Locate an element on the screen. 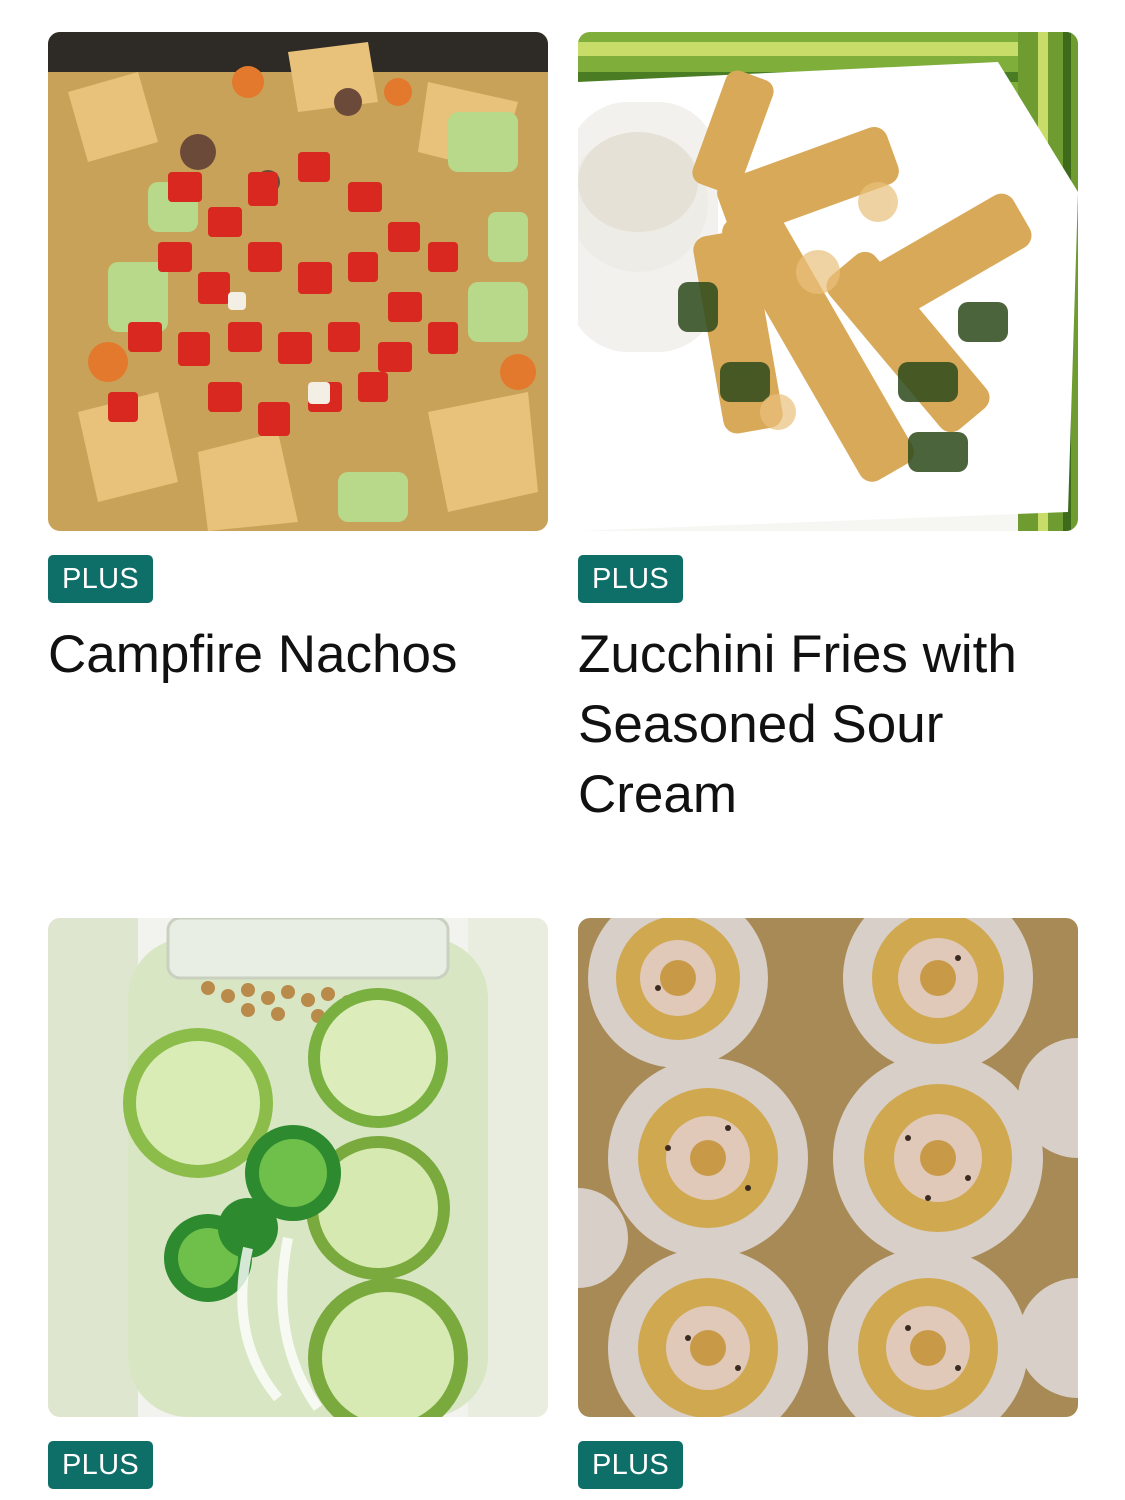 This screenshot has width=1125, height=1500. pinwheels-photo-icon is located at coordinates (828, 1167).